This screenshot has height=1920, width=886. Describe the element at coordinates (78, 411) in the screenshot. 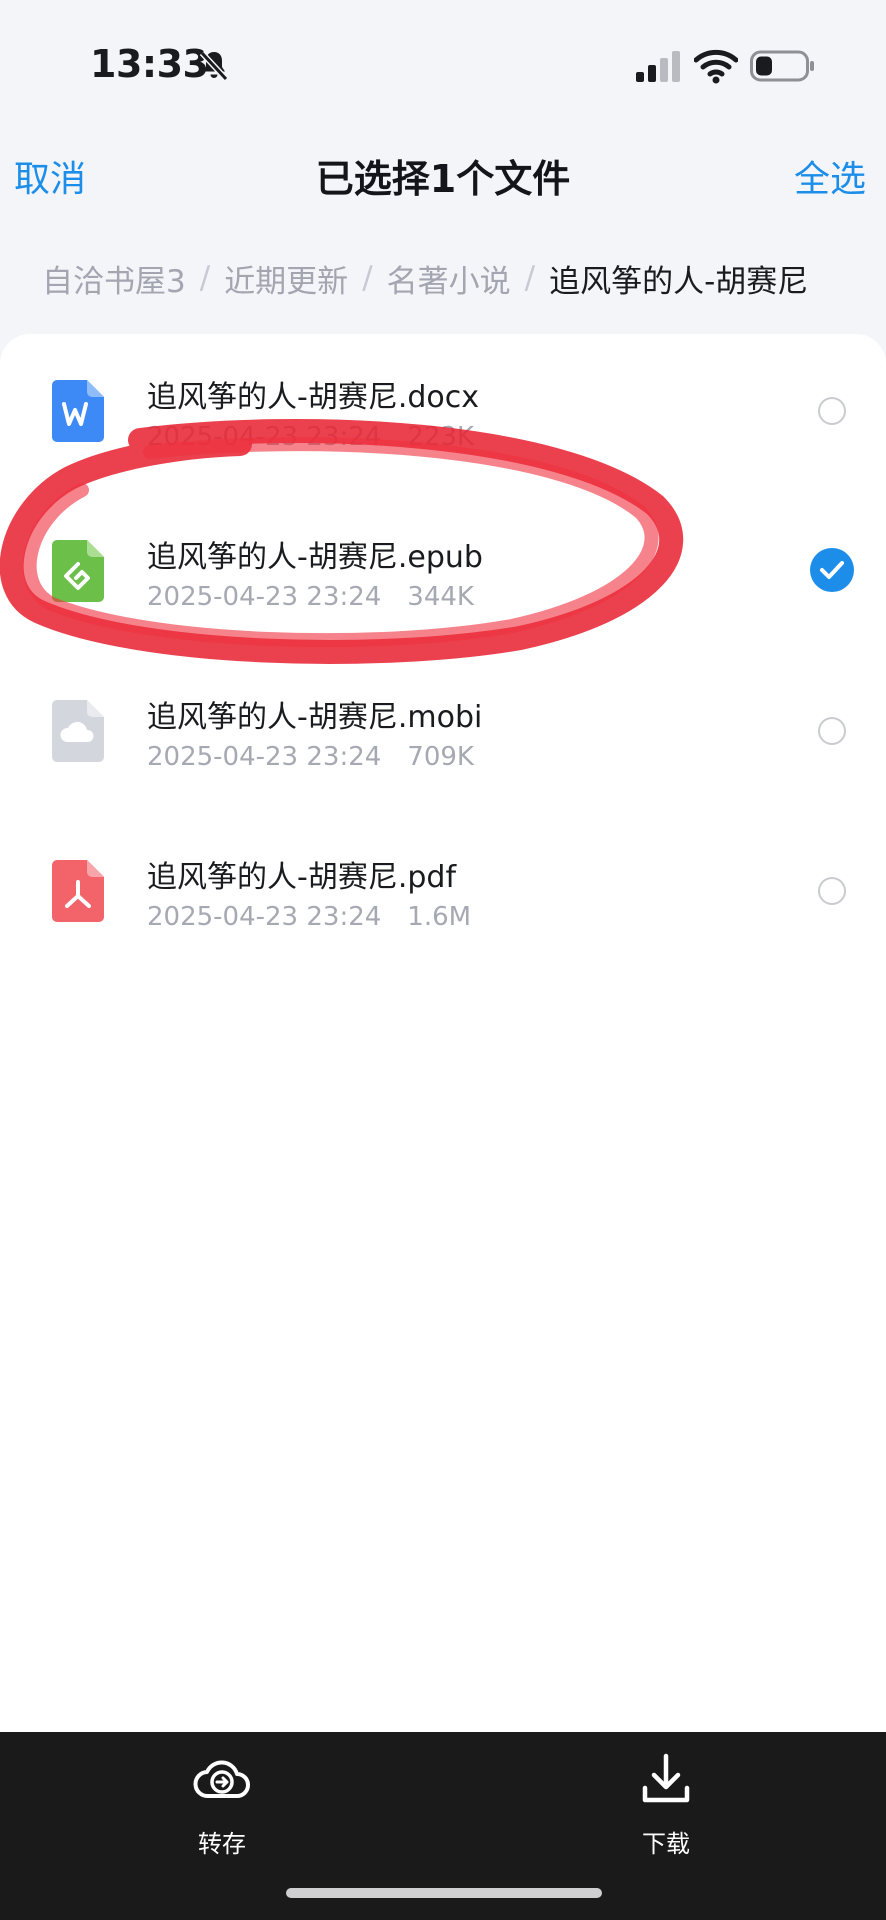

I see `word-doc-icon` at that location.